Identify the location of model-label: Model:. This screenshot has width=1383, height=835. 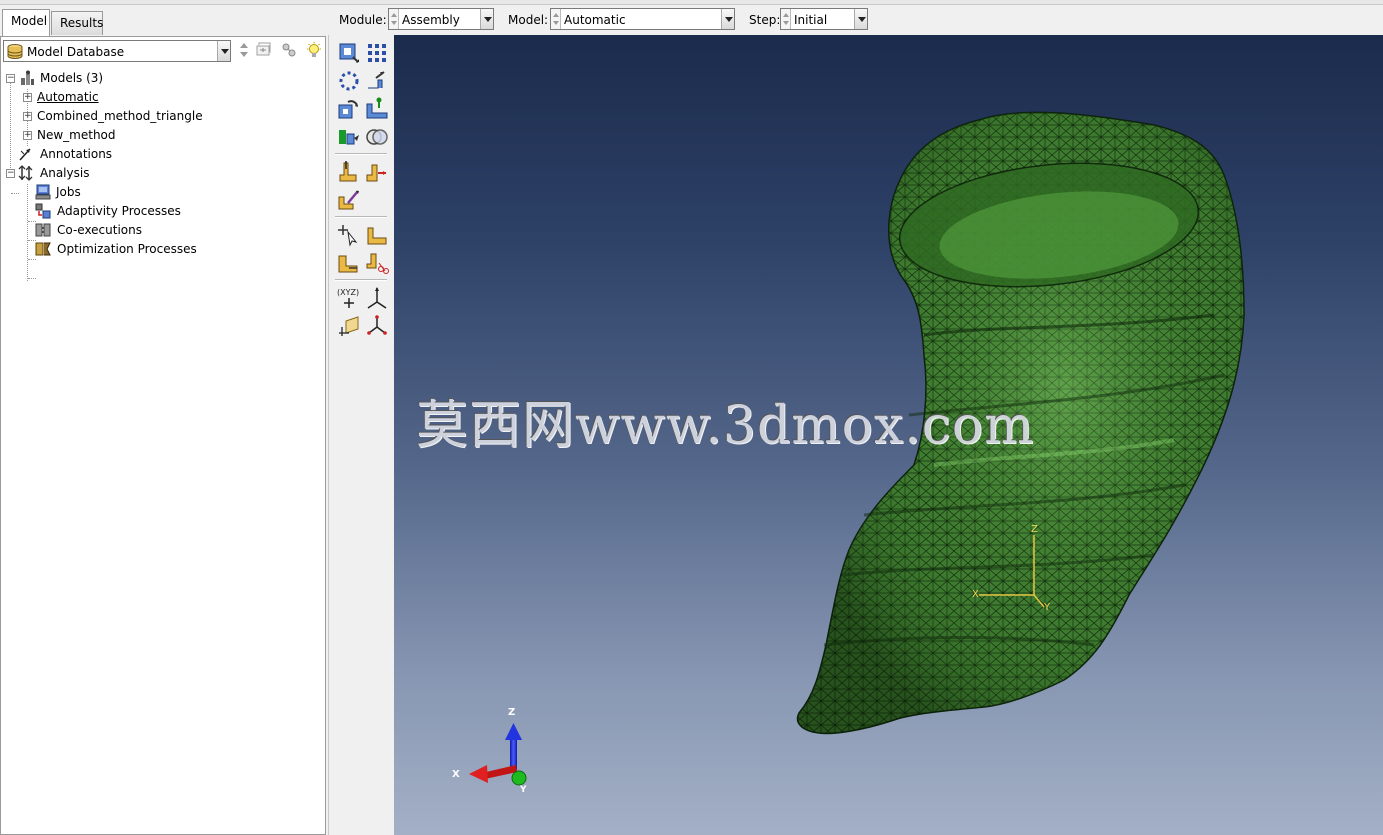
(528, 20).